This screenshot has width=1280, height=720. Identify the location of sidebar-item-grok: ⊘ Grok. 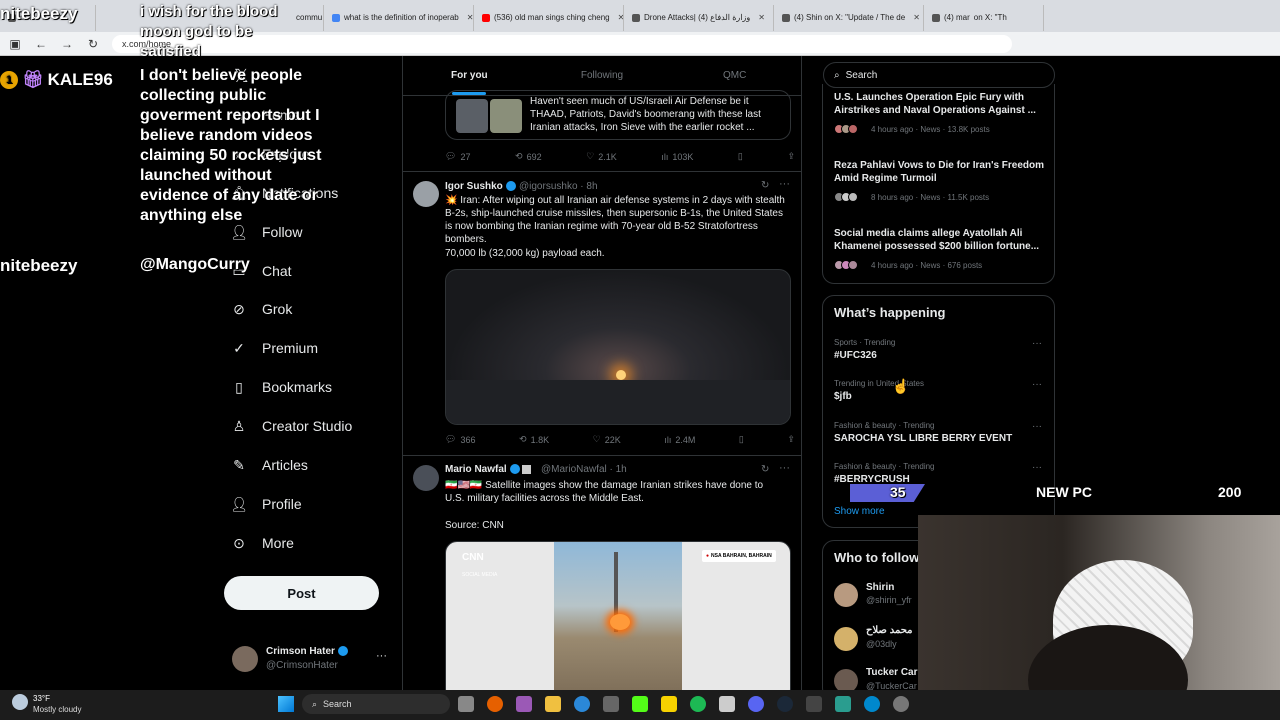
(261, 309).